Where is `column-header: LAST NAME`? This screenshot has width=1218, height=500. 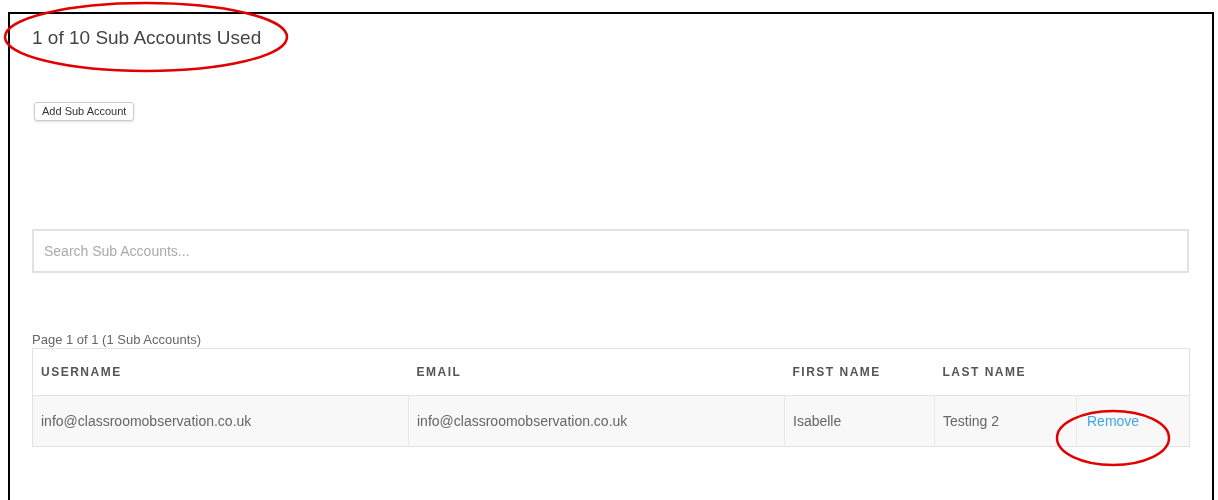
column-header: LAST NAME is located at coordinates (984, 372).